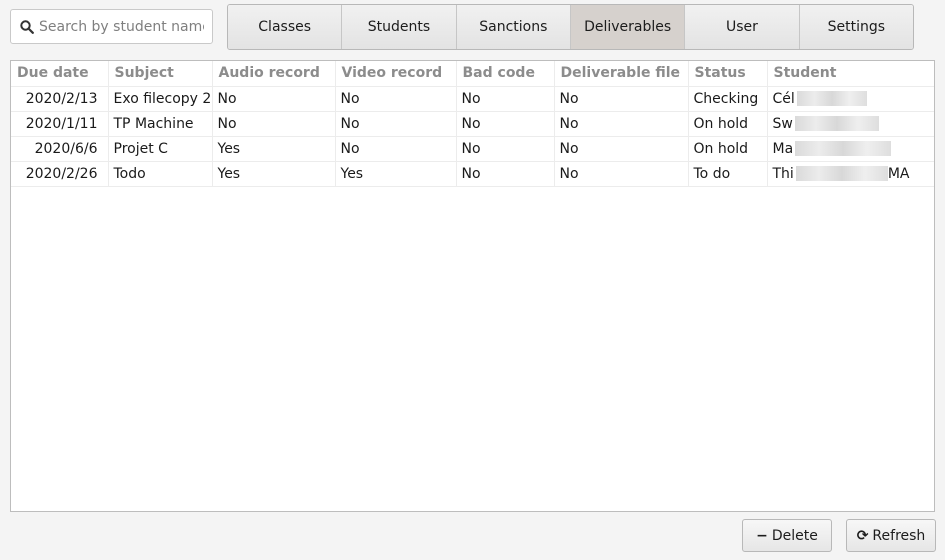 The width and height of the screenshot is (945, 560). Describe the element at coordinates (728, 174) in the screenshot. I see `status-cell: To do` at that location.